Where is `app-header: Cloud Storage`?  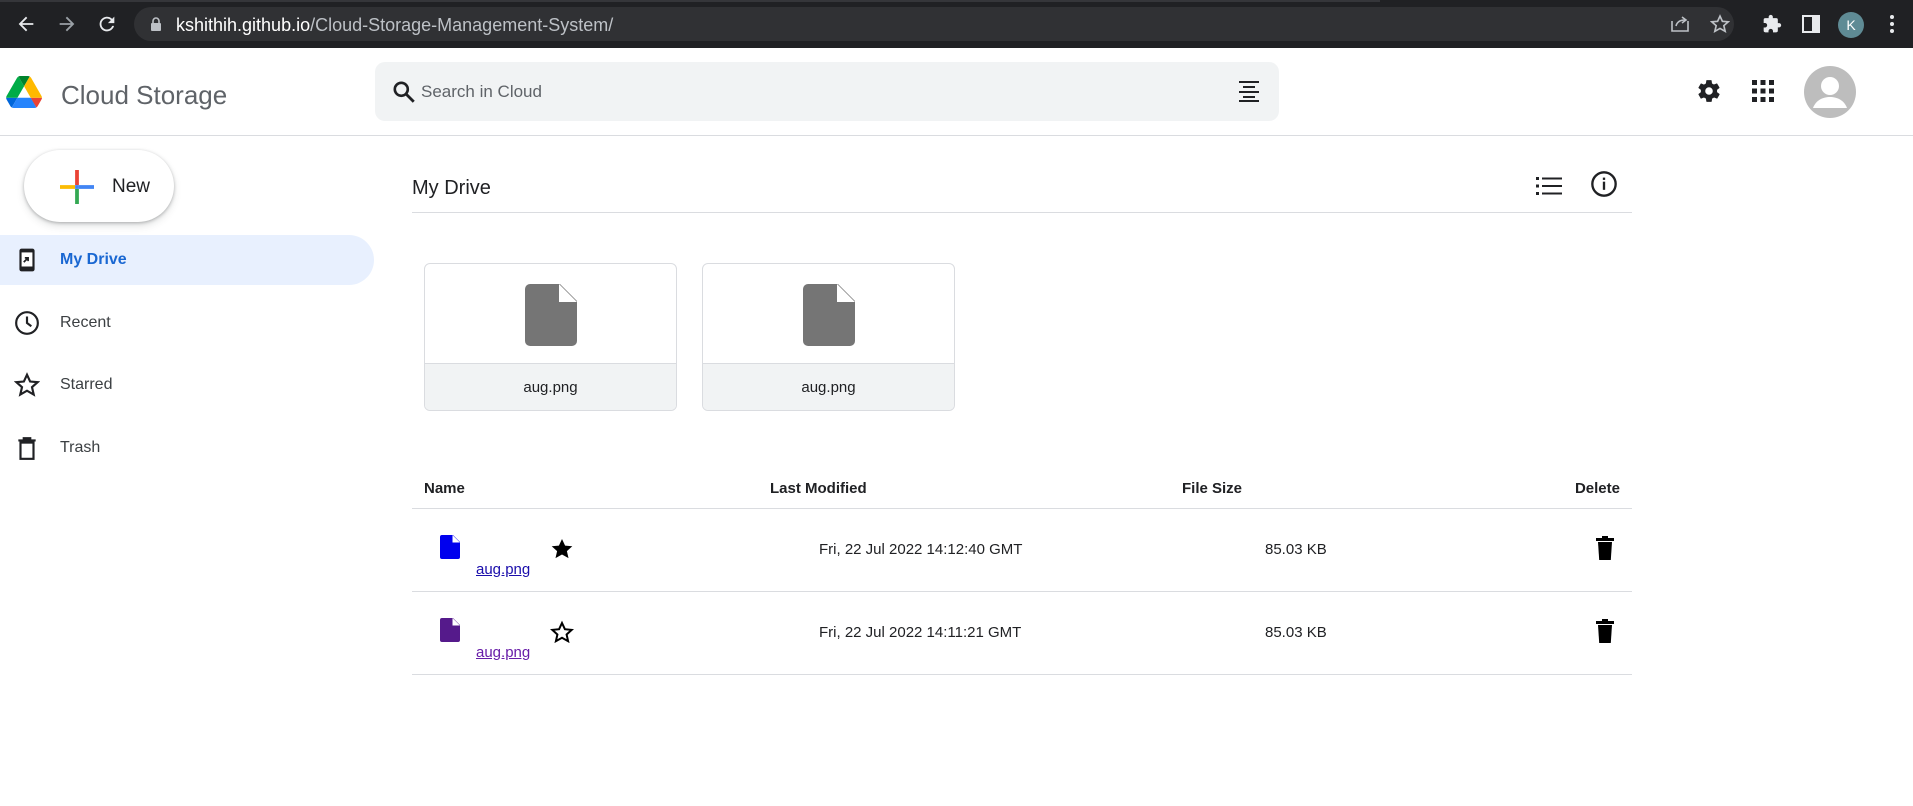 app-header: Cloud Storage is located at coordinates (956, 92).